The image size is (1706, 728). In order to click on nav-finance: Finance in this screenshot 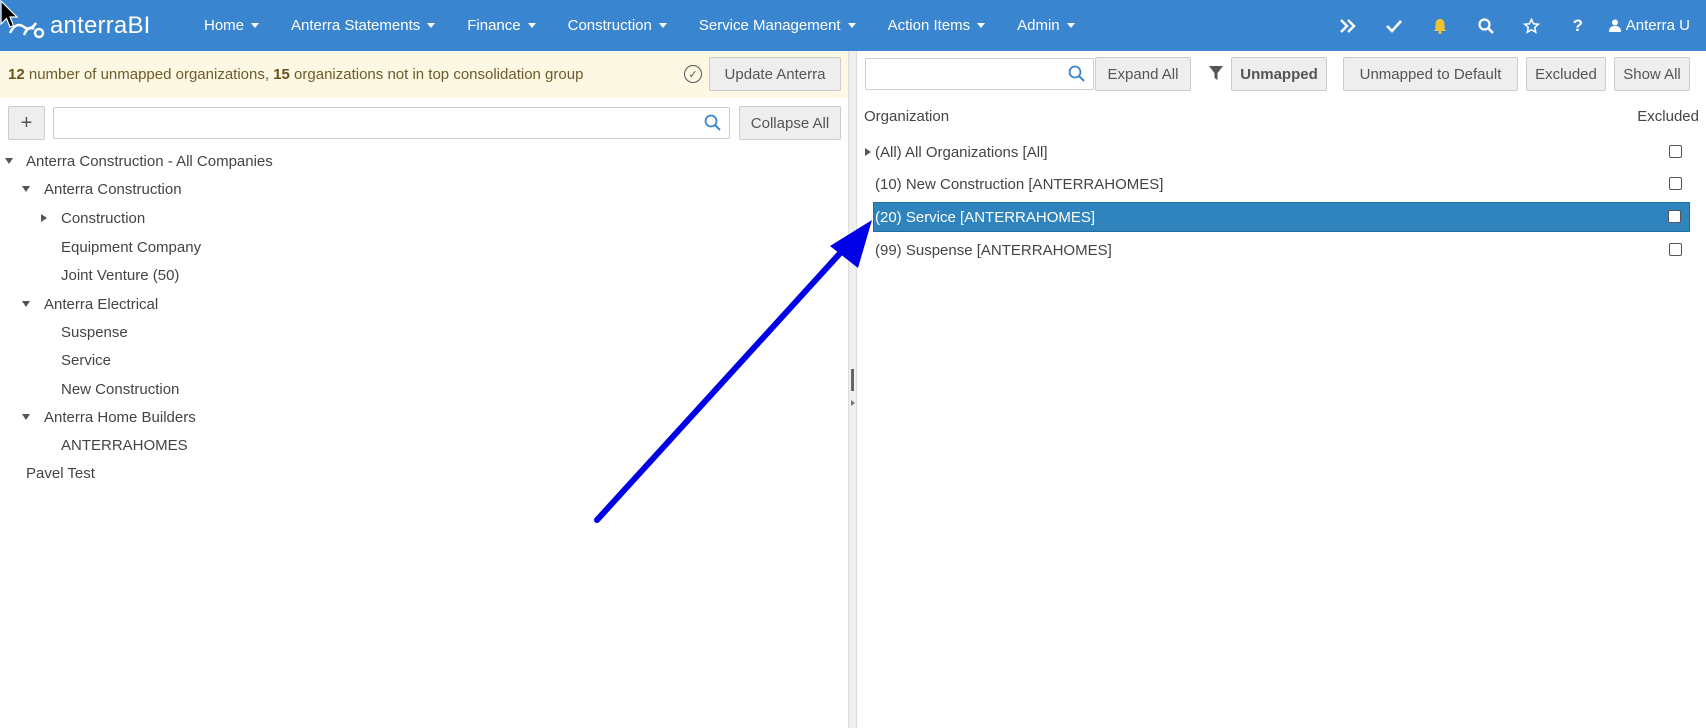, I will do `click(501, 25)`.